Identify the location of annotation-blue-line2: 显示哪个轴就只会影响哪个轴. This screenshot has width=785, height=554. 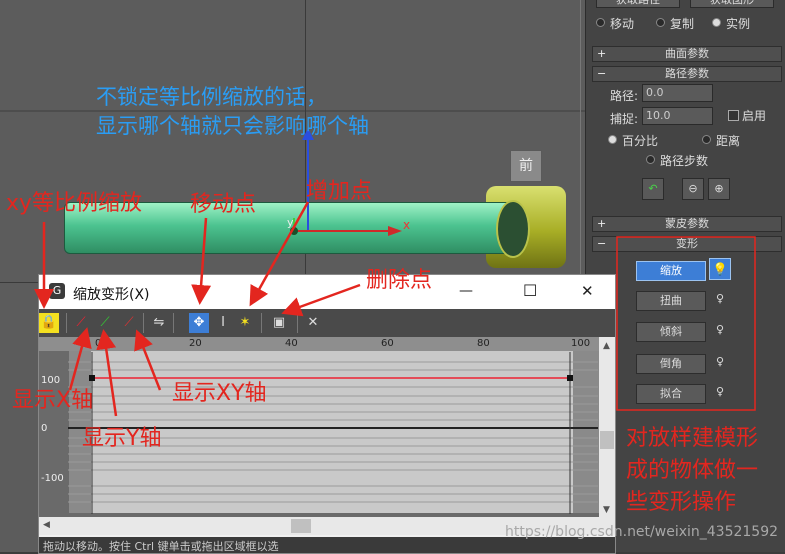
(232, 126).